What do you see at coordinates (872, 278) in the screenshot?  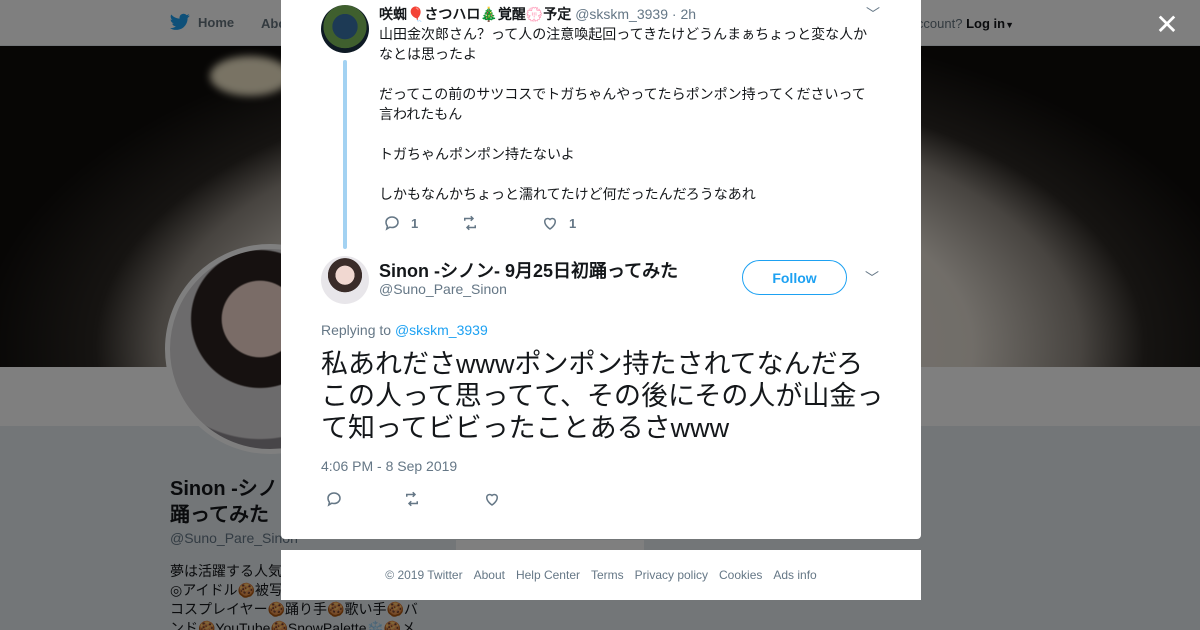 I see `main-tweet-chevron-down-icon: ﹀` at bounding box center [872, 278].